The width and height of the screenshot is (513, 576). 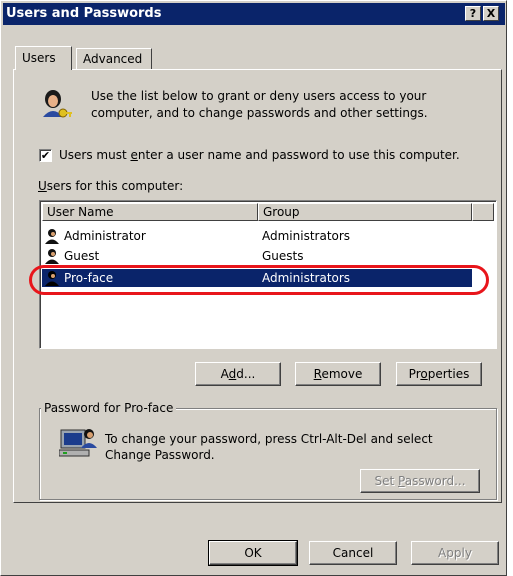 I want to click on remove-button: Remove, so click(x=338, y=374).